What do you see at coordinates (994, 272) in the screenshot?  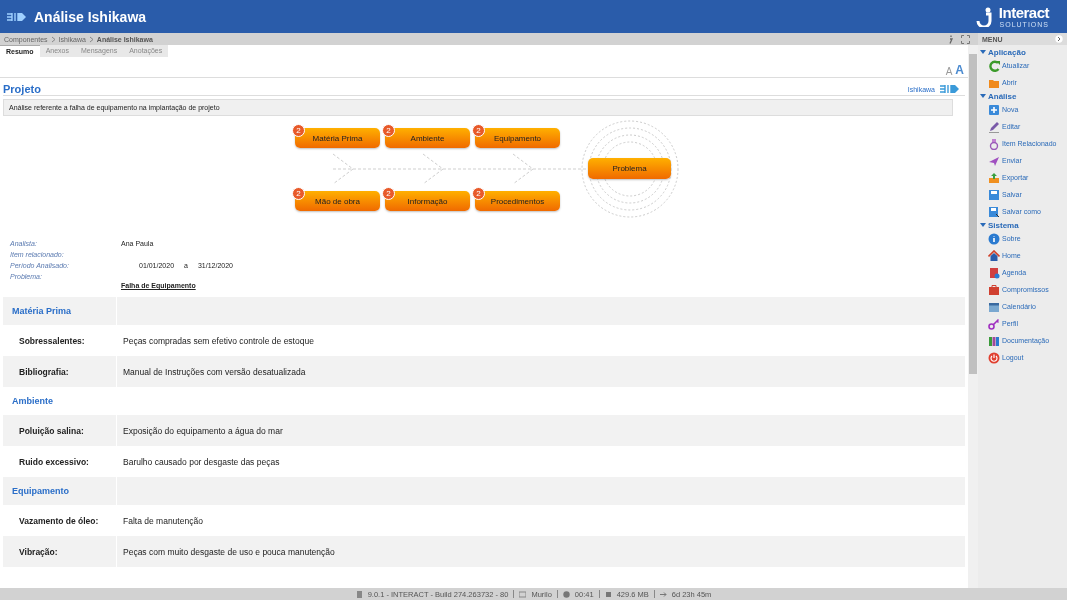 I see `address-book-icon` at bounding box center [994, 272].